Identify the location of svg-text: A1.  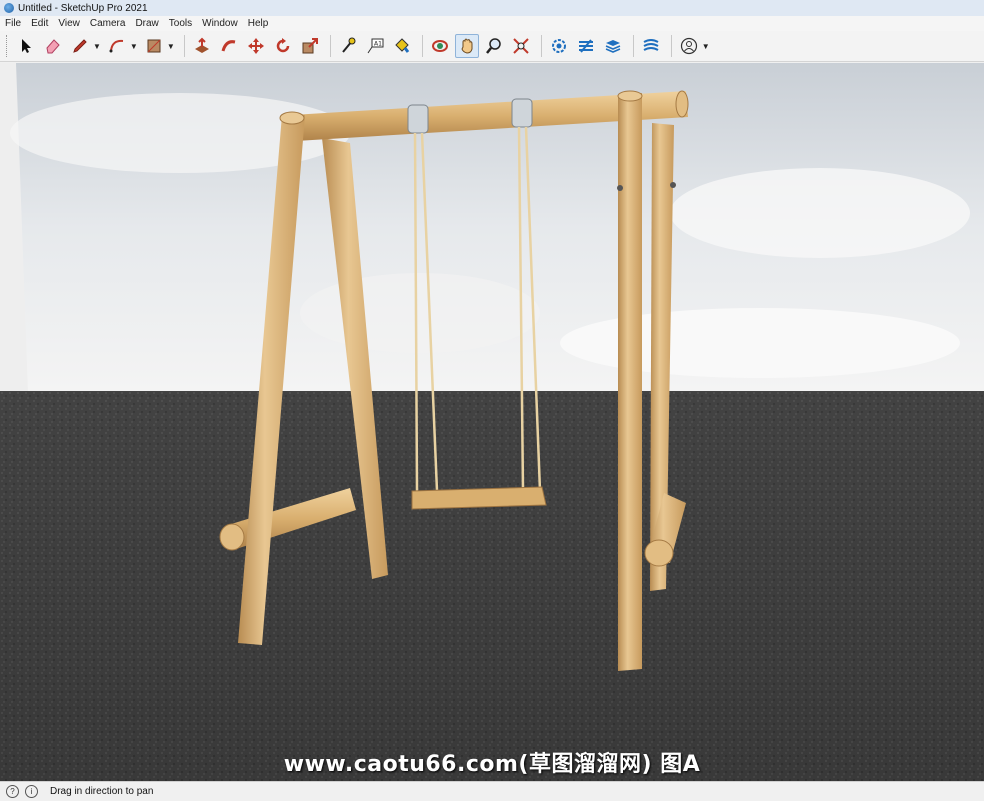
(378, 44).